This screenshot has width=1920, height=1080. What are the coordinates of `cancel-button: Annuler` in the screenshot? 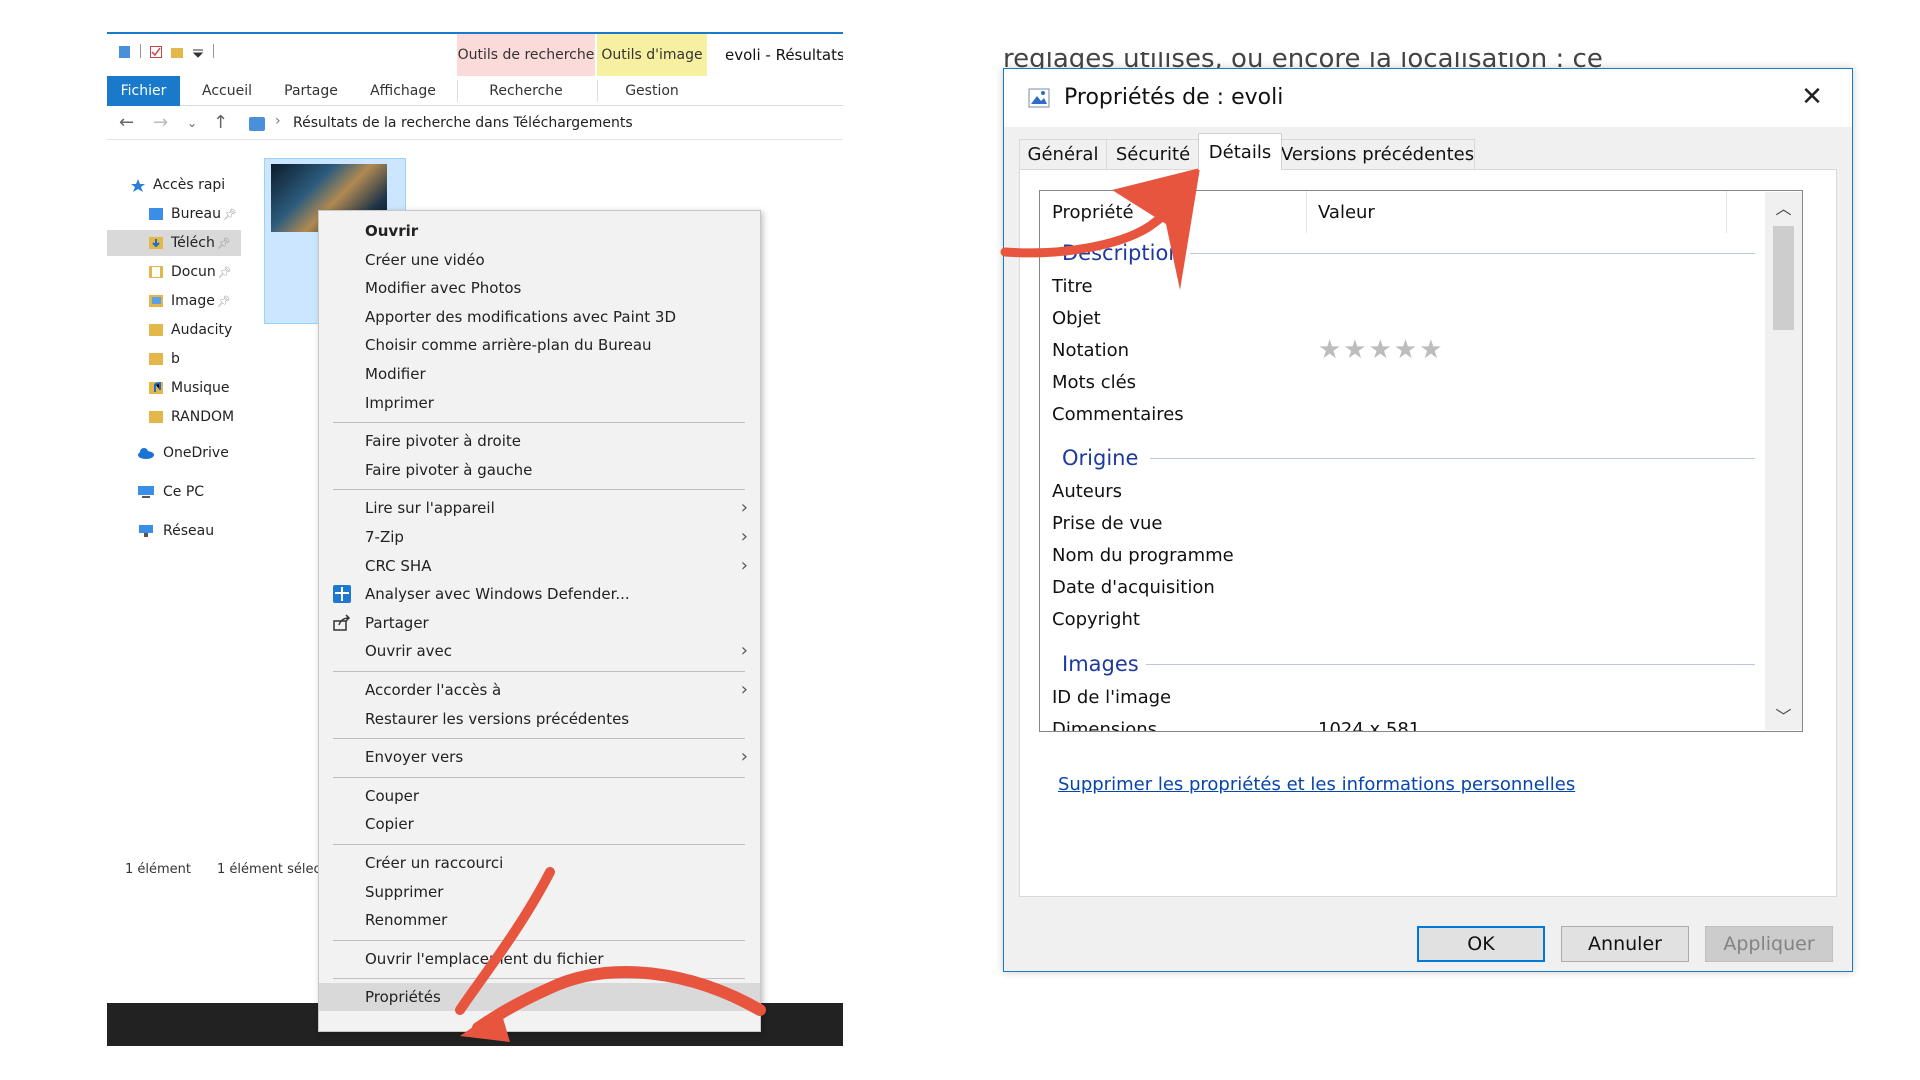 It's located at (1625, 944).